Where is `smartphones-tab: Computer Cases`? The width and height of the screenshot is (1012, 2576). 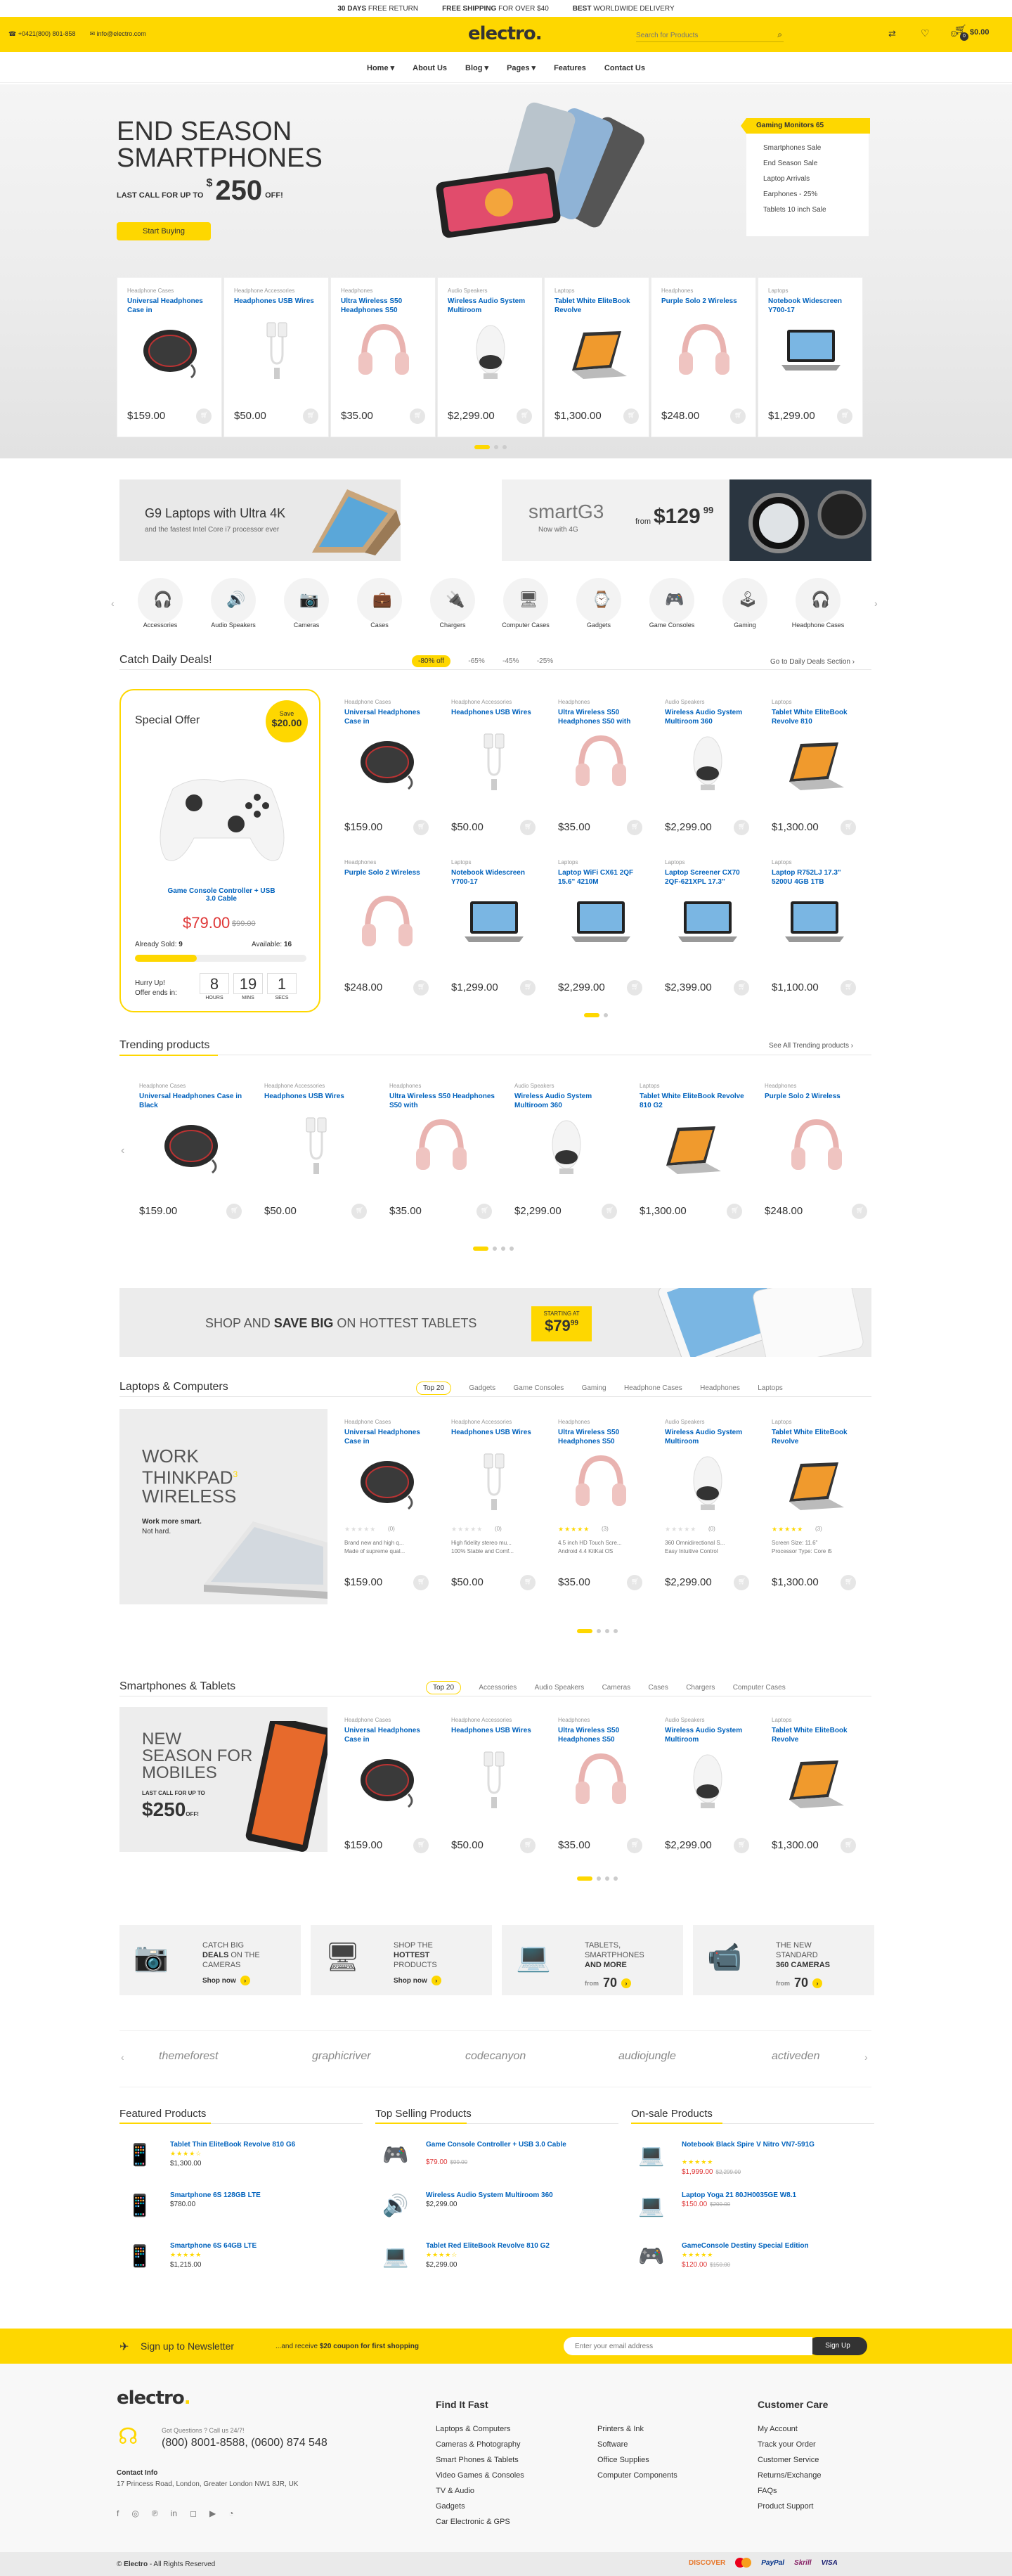
smartphones-tab: Computer Cases is located at coordinates (759, 1688).